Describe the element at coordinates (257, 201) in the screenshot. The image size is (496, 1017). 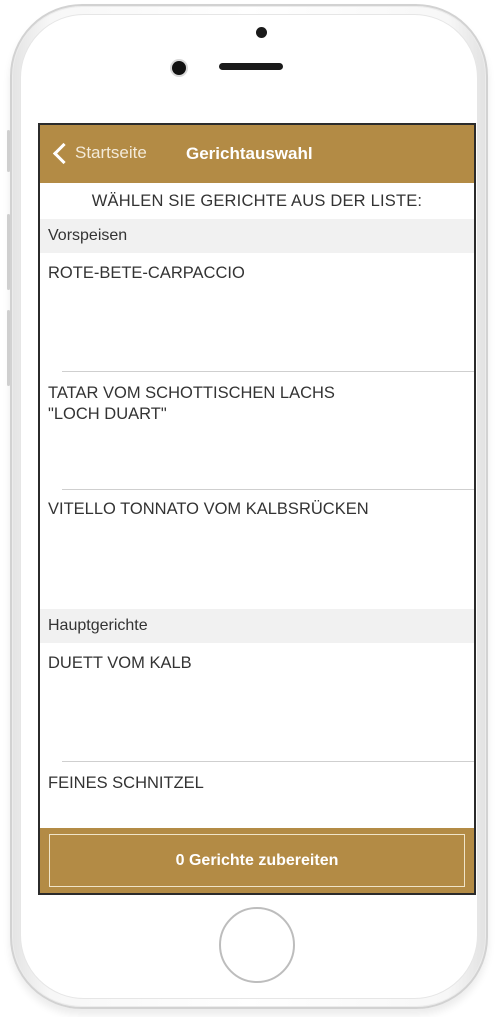
I see `instruction-heading: WÄHLEN SIE GERICHTE AUS DER LISTE:` at that location.